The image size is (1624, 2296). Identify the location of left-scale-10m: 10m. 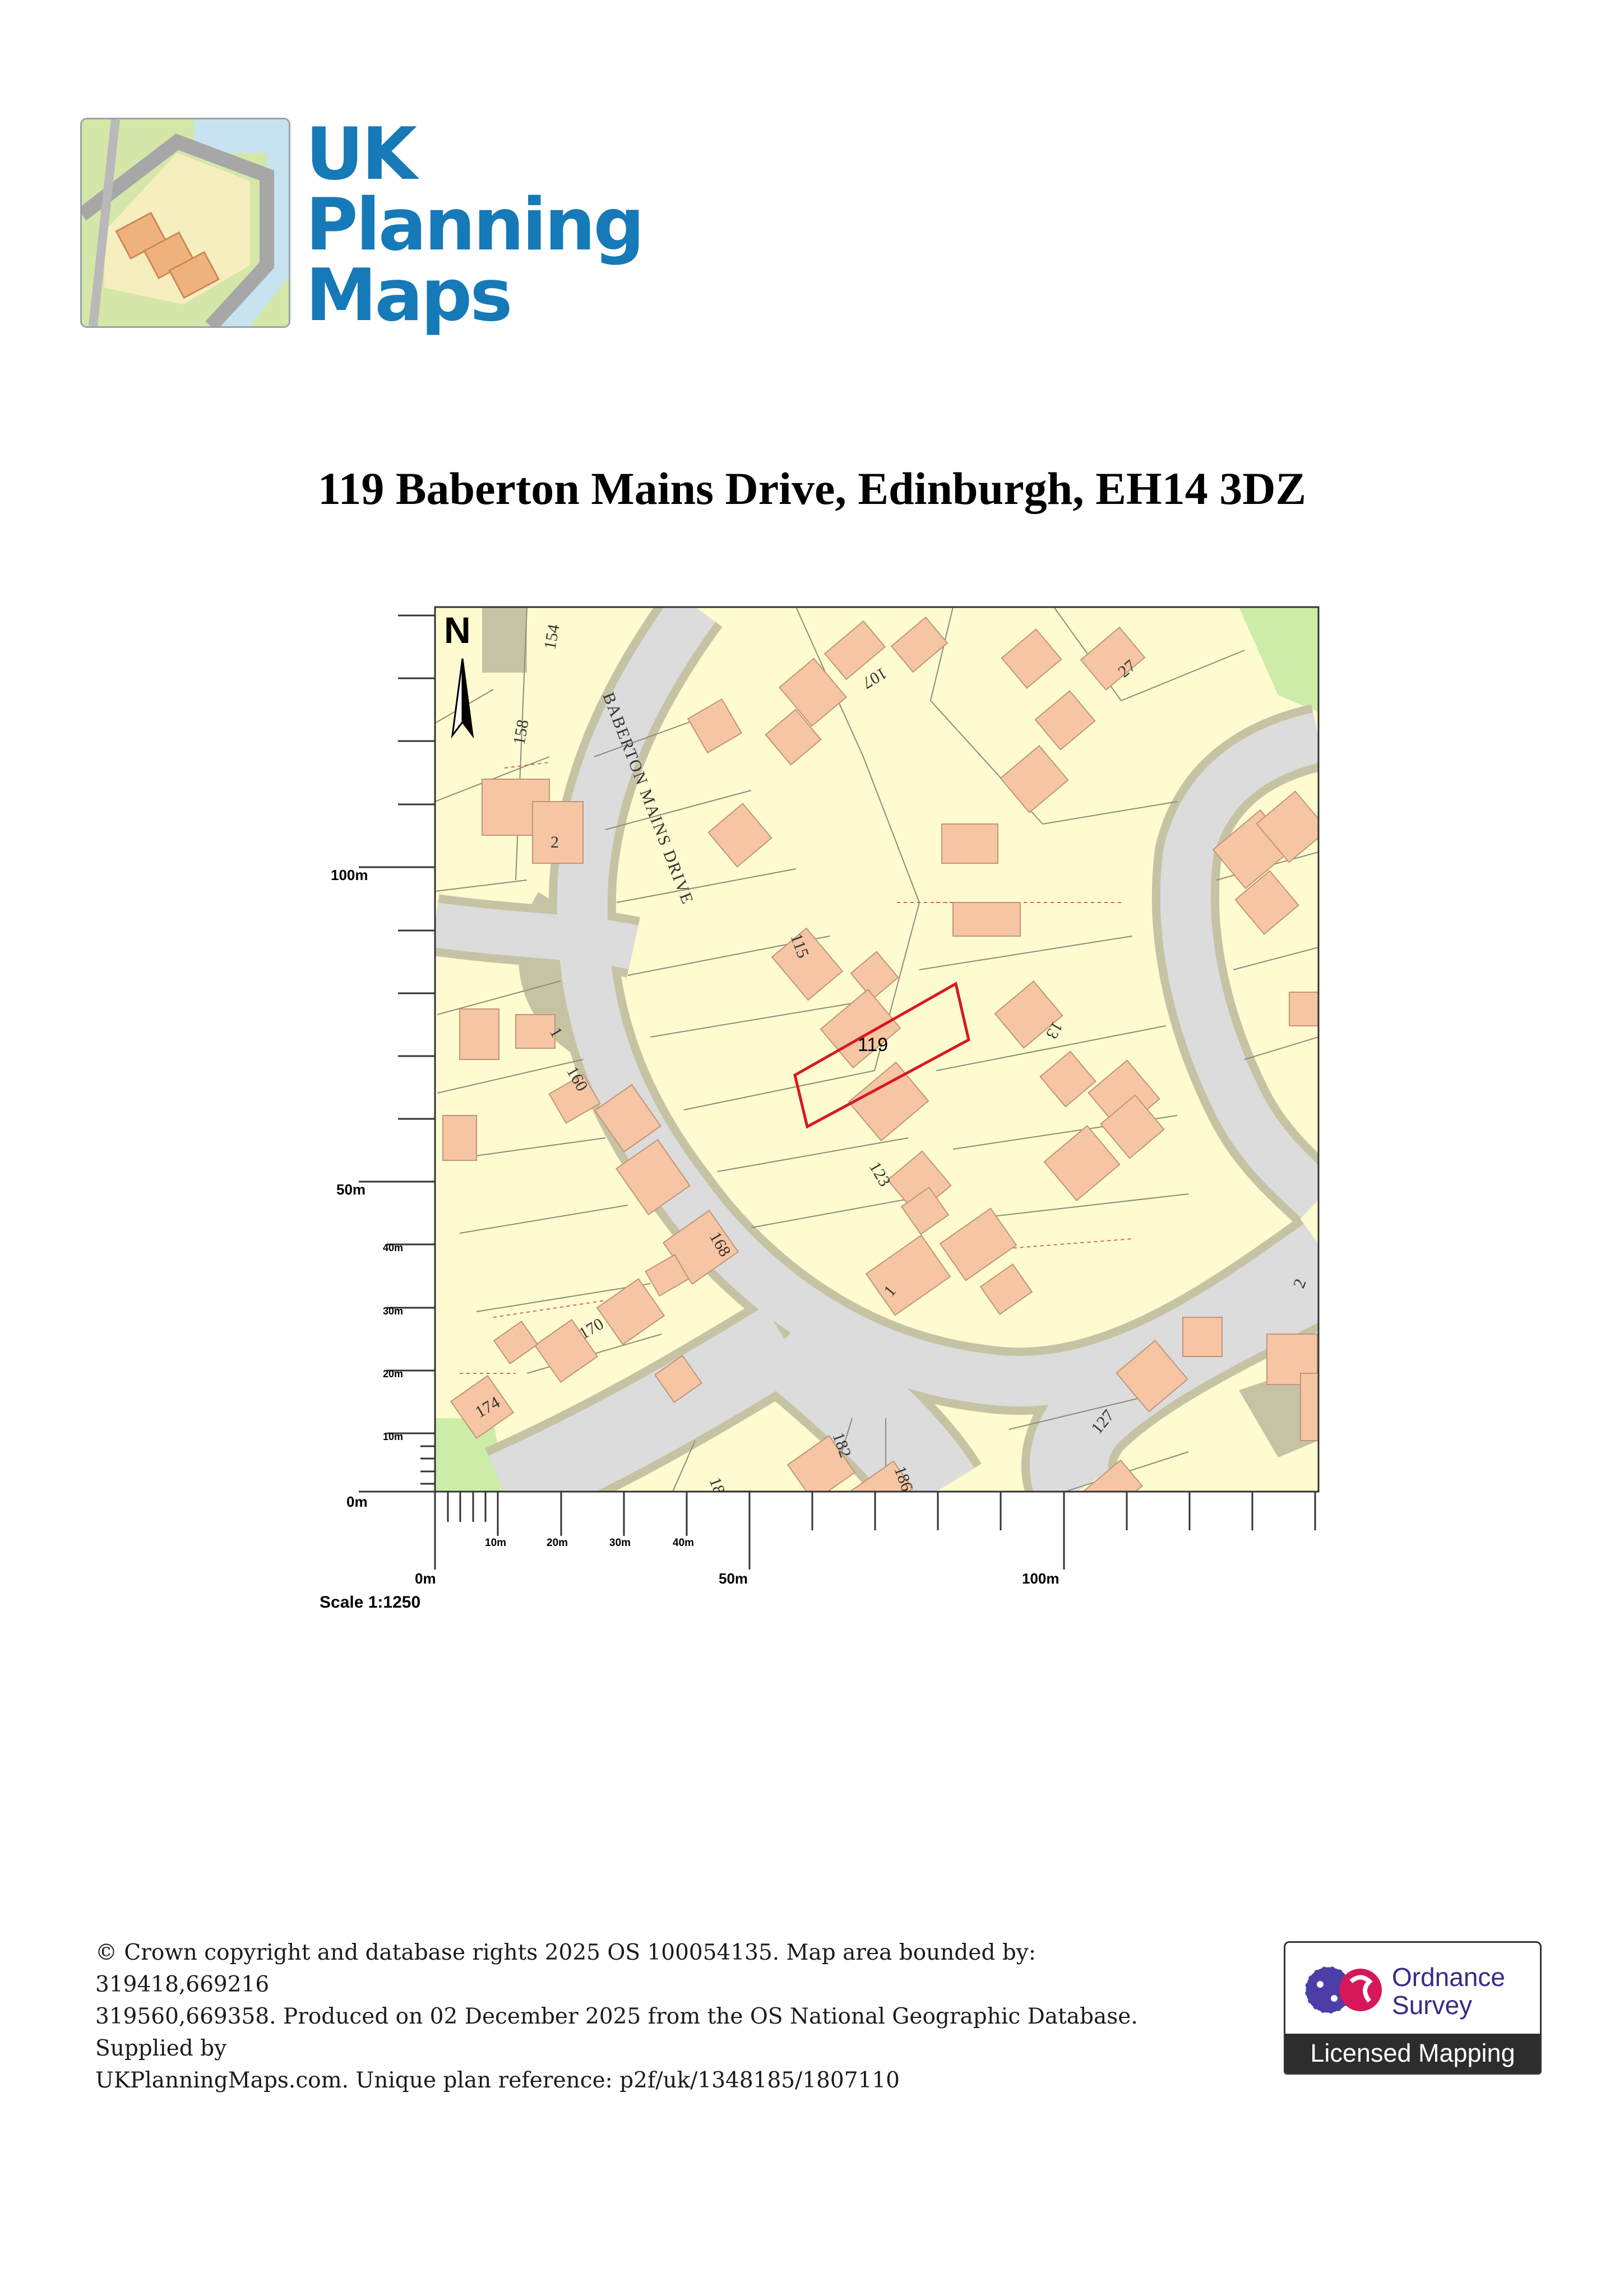
(393, 1436).